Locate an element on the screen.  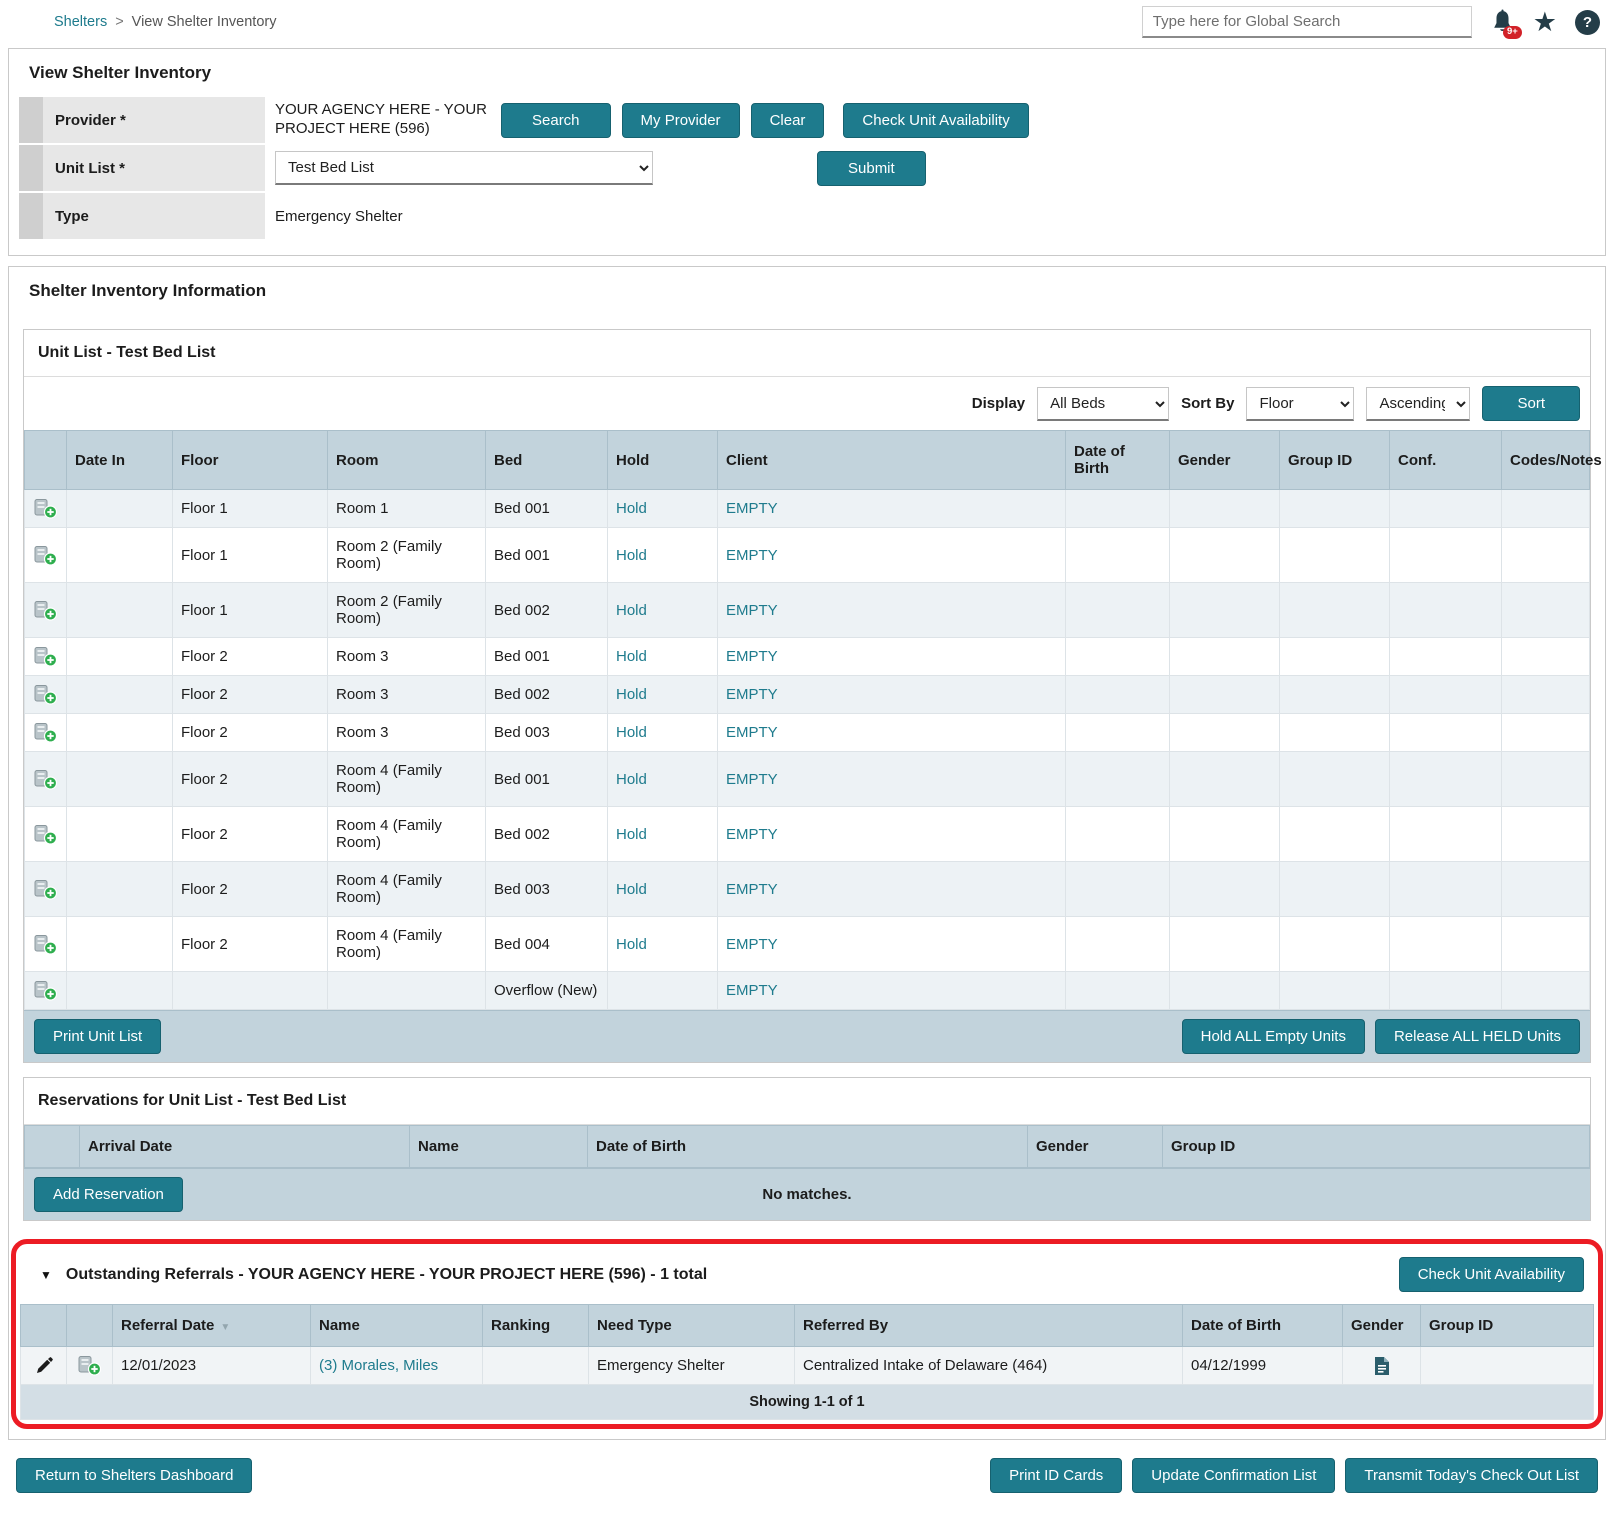
unit-list-select: Test Bed List is located at coordinates (464, 168).